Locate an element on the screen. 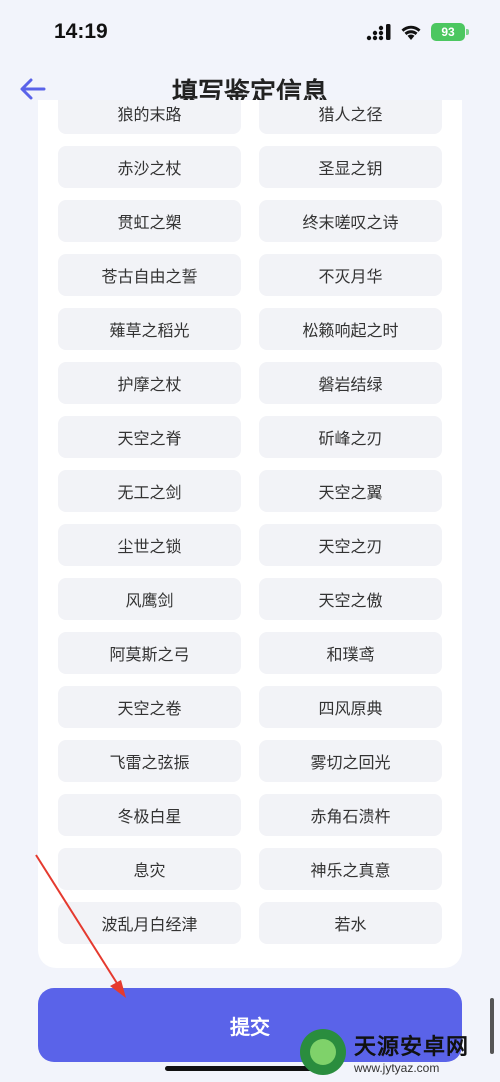 The height and width of the screenshot is (1082, 500). option-button: 天空之脊 is located at coordinates (149, 437).